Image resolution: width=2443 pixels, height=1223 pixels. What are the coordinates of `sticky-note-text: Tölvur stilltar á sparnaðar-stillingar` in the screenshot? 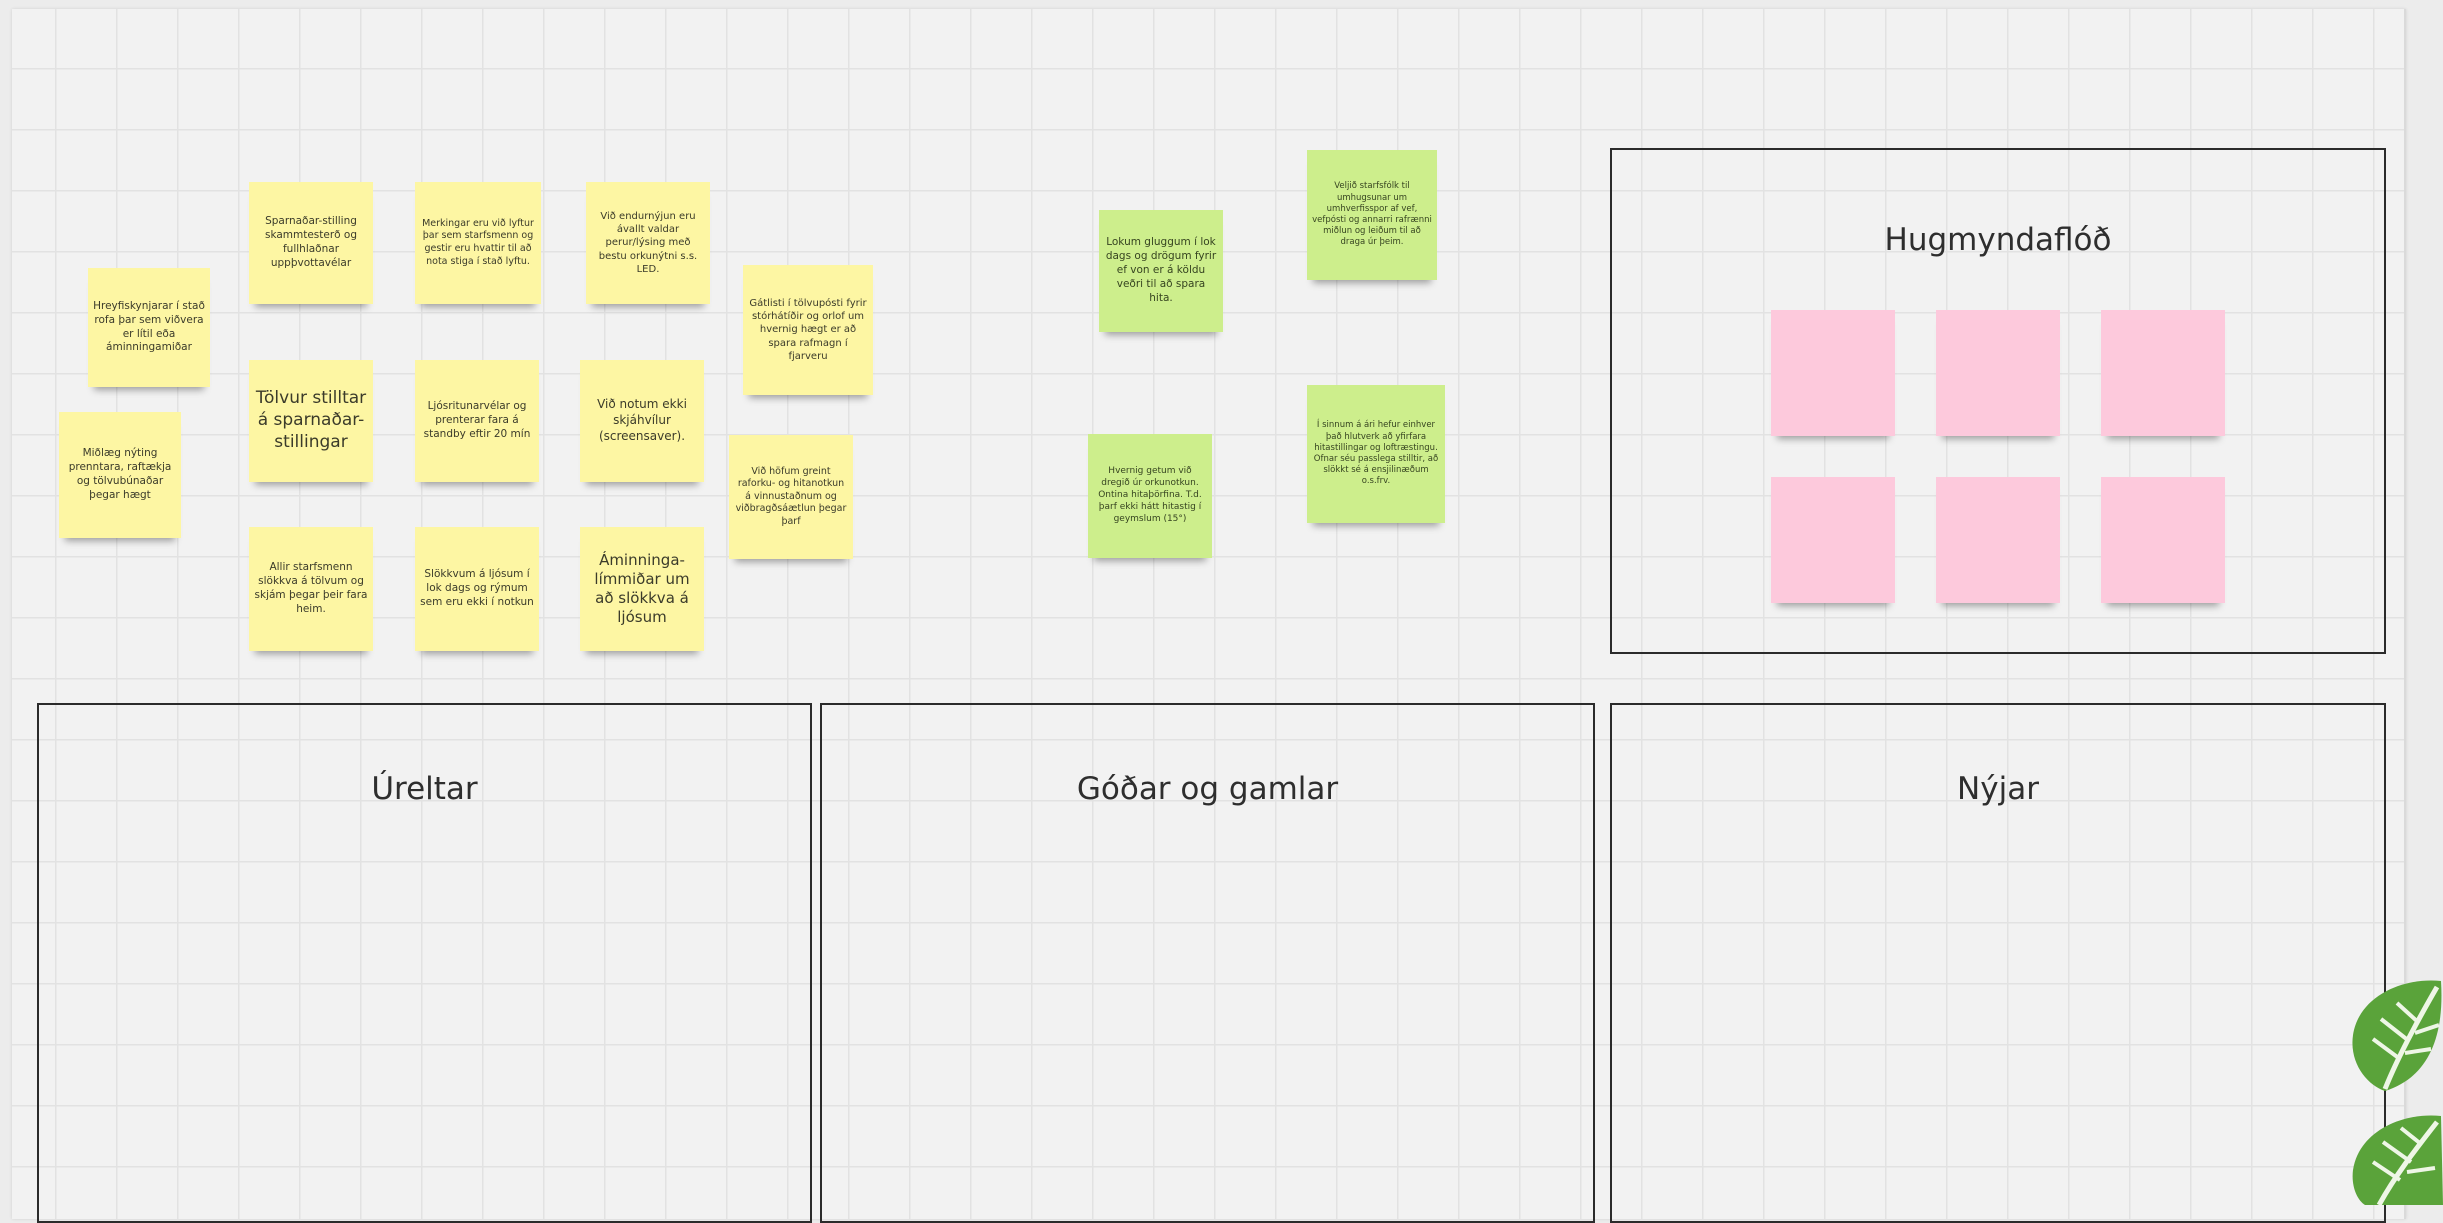 It's located at (311, 420).